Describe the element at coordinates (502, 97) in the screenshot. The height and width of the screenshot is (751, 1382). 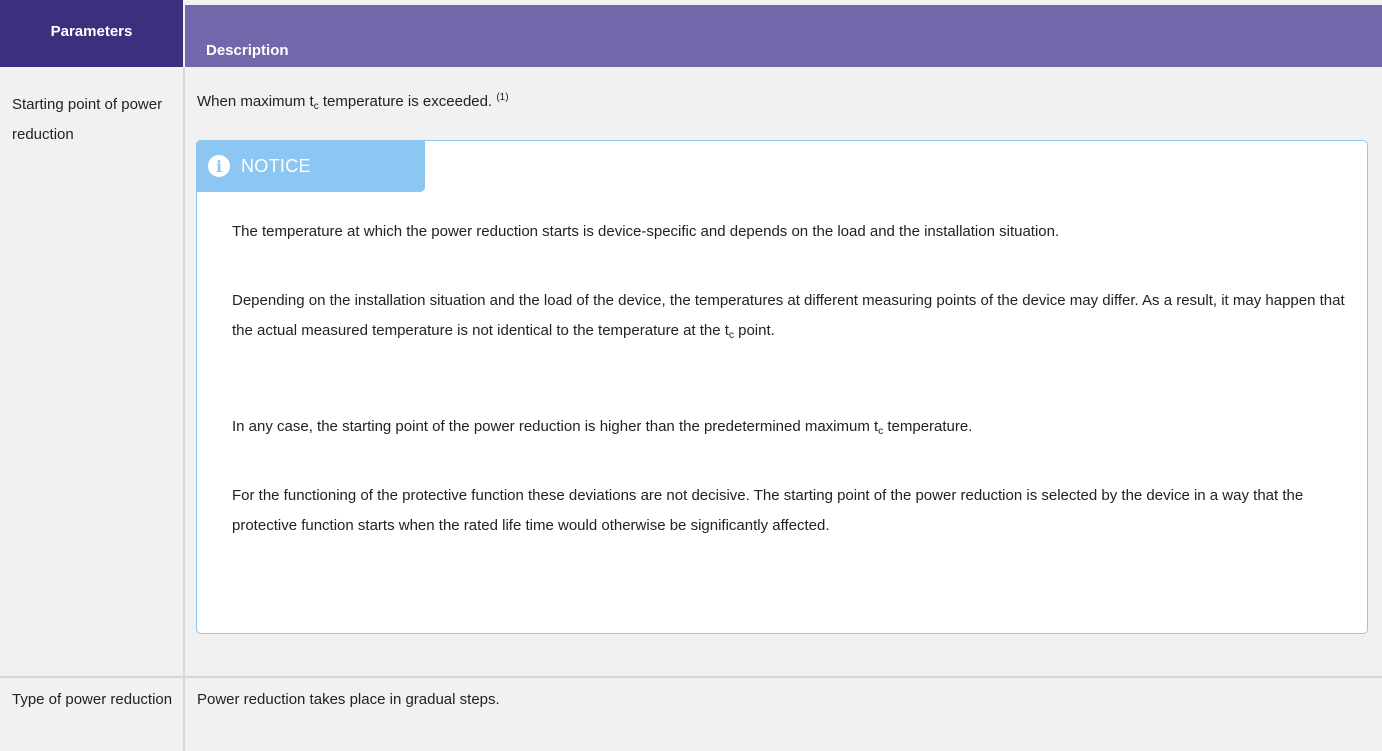
I see `footnote-ref: (1)` at that location.